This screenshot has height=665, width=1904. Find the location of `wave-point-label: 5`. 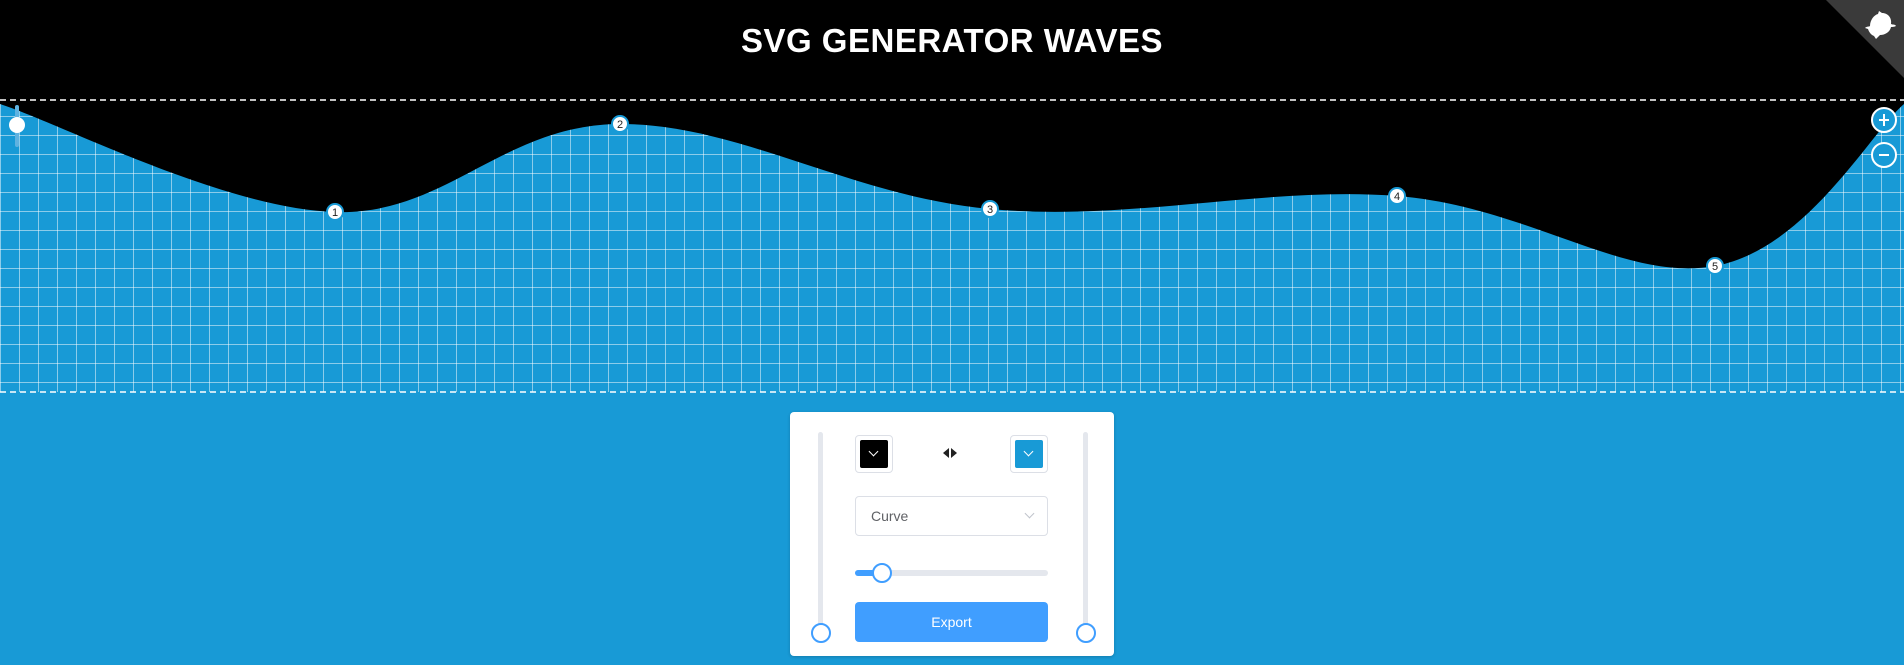

wave-point-label: 5 is located at coordinates (1715, 267).